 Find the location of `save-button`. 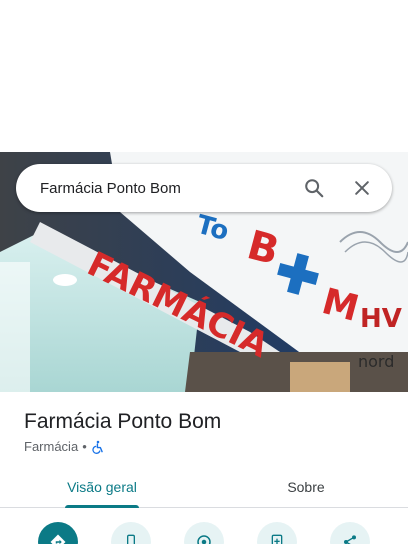

save-button is located at coordinates (277, 533).